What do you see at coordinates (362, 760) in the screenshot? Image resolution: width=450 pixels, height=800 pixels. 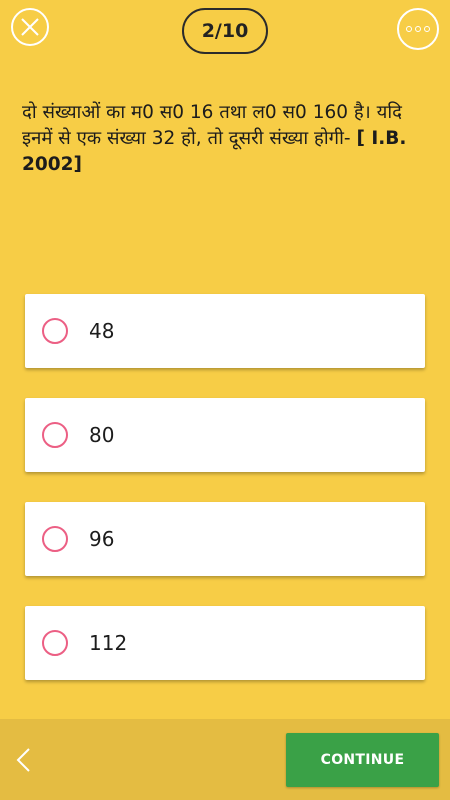 I see `continue-button: CONTINUE` at bounding box center [362, 760].